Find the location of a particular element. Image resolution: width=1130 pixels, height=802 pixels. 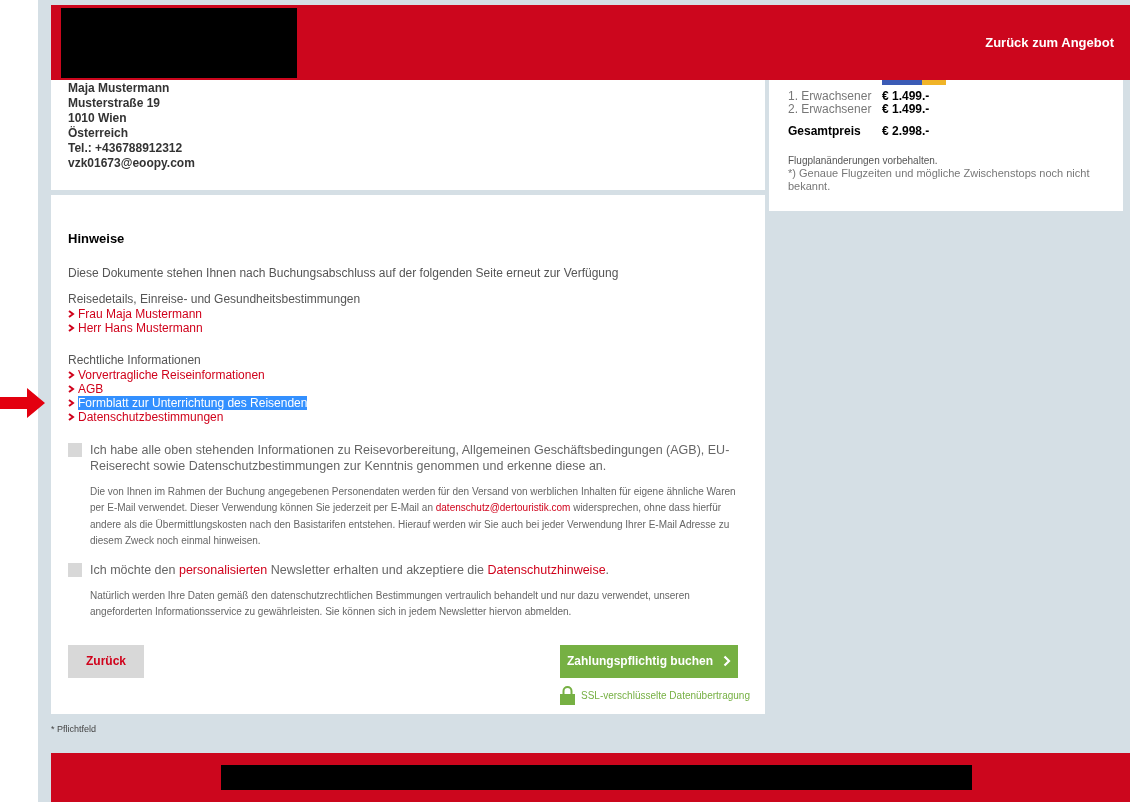

total-label: Gesamtpreis is located at coordinates (825, 131).